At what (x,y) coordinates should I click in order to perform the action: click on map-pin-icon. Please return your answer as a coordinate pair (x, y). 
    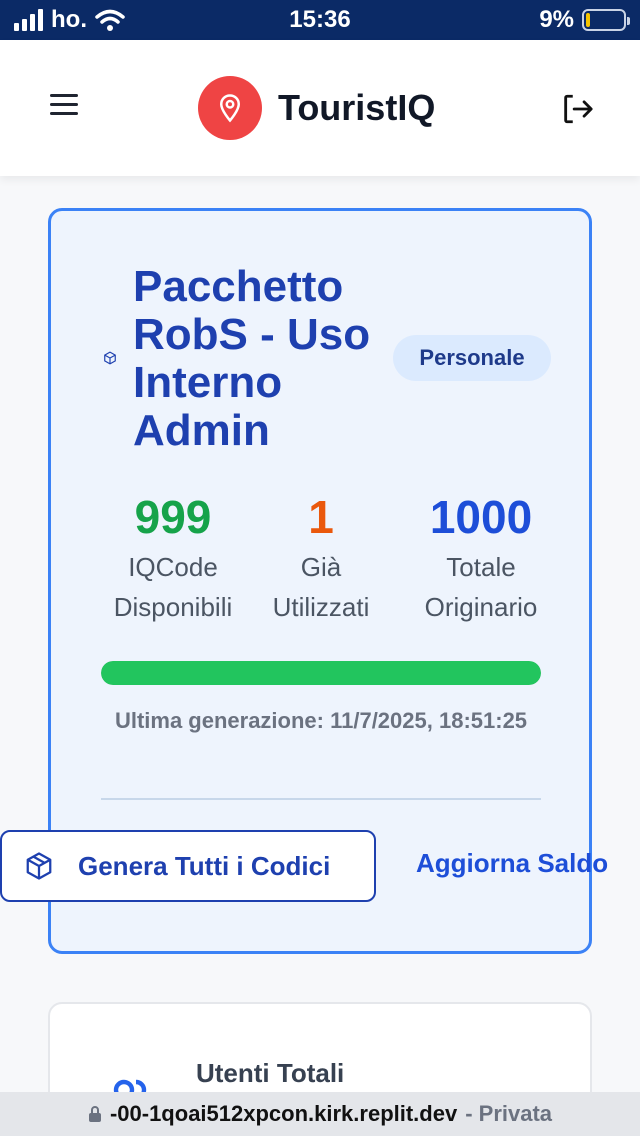
    Looking at the image, I should click on (230, 108).